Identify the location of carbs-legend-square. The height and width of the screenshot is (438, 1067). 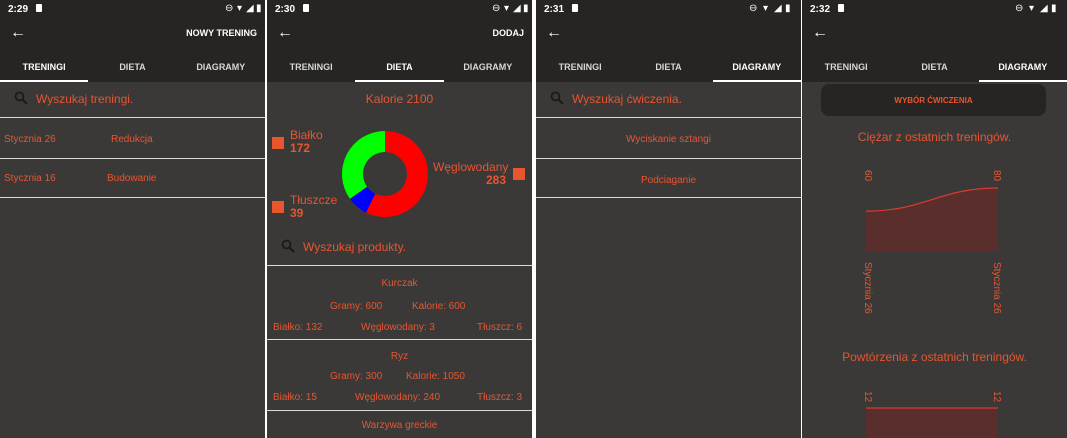
(519, 174).